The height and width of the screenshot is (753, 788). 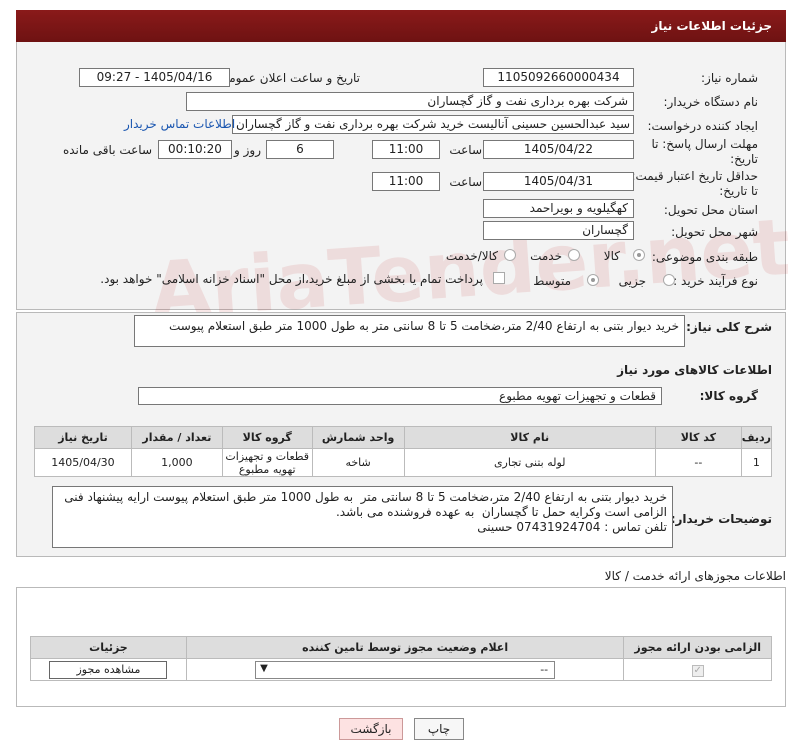 I want to click on cell-group: قطعات و تجهیزات تهویه مطبوع, so click(x=267, y=462).